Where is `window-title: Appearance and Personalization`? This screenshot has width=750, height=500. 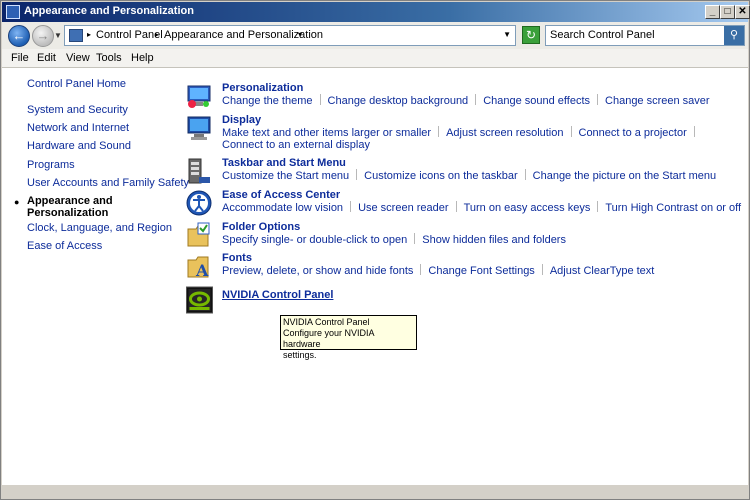
window-title: Appearance and Personalization is located at coordinates (109, 11).